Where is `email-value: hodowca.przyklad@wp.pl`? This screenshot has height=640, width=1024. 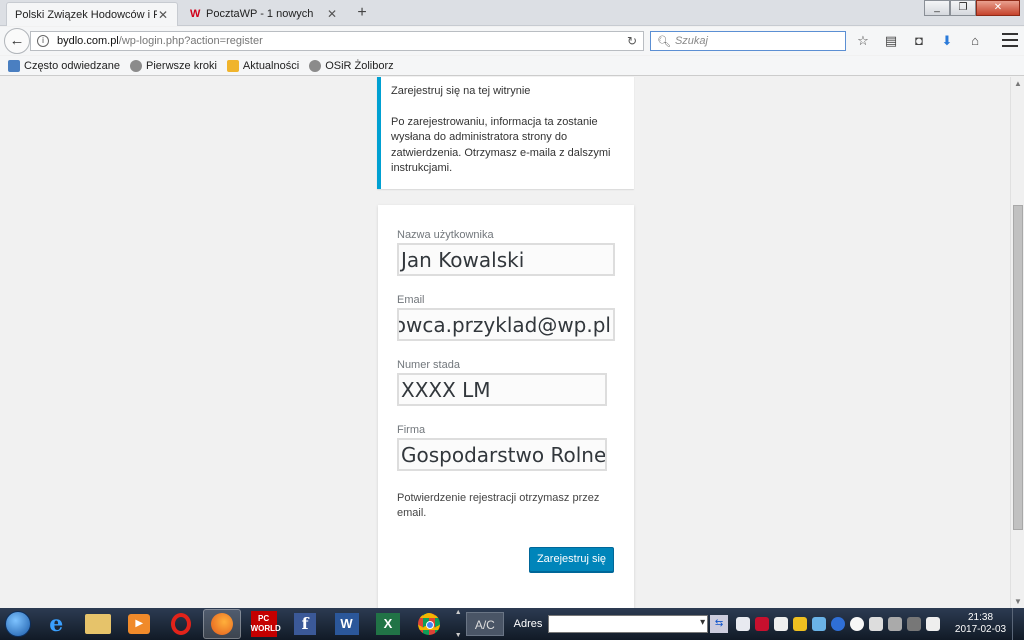 email-value: hodowca.przyklad@wp.pl is located at coordinates (505, 325).